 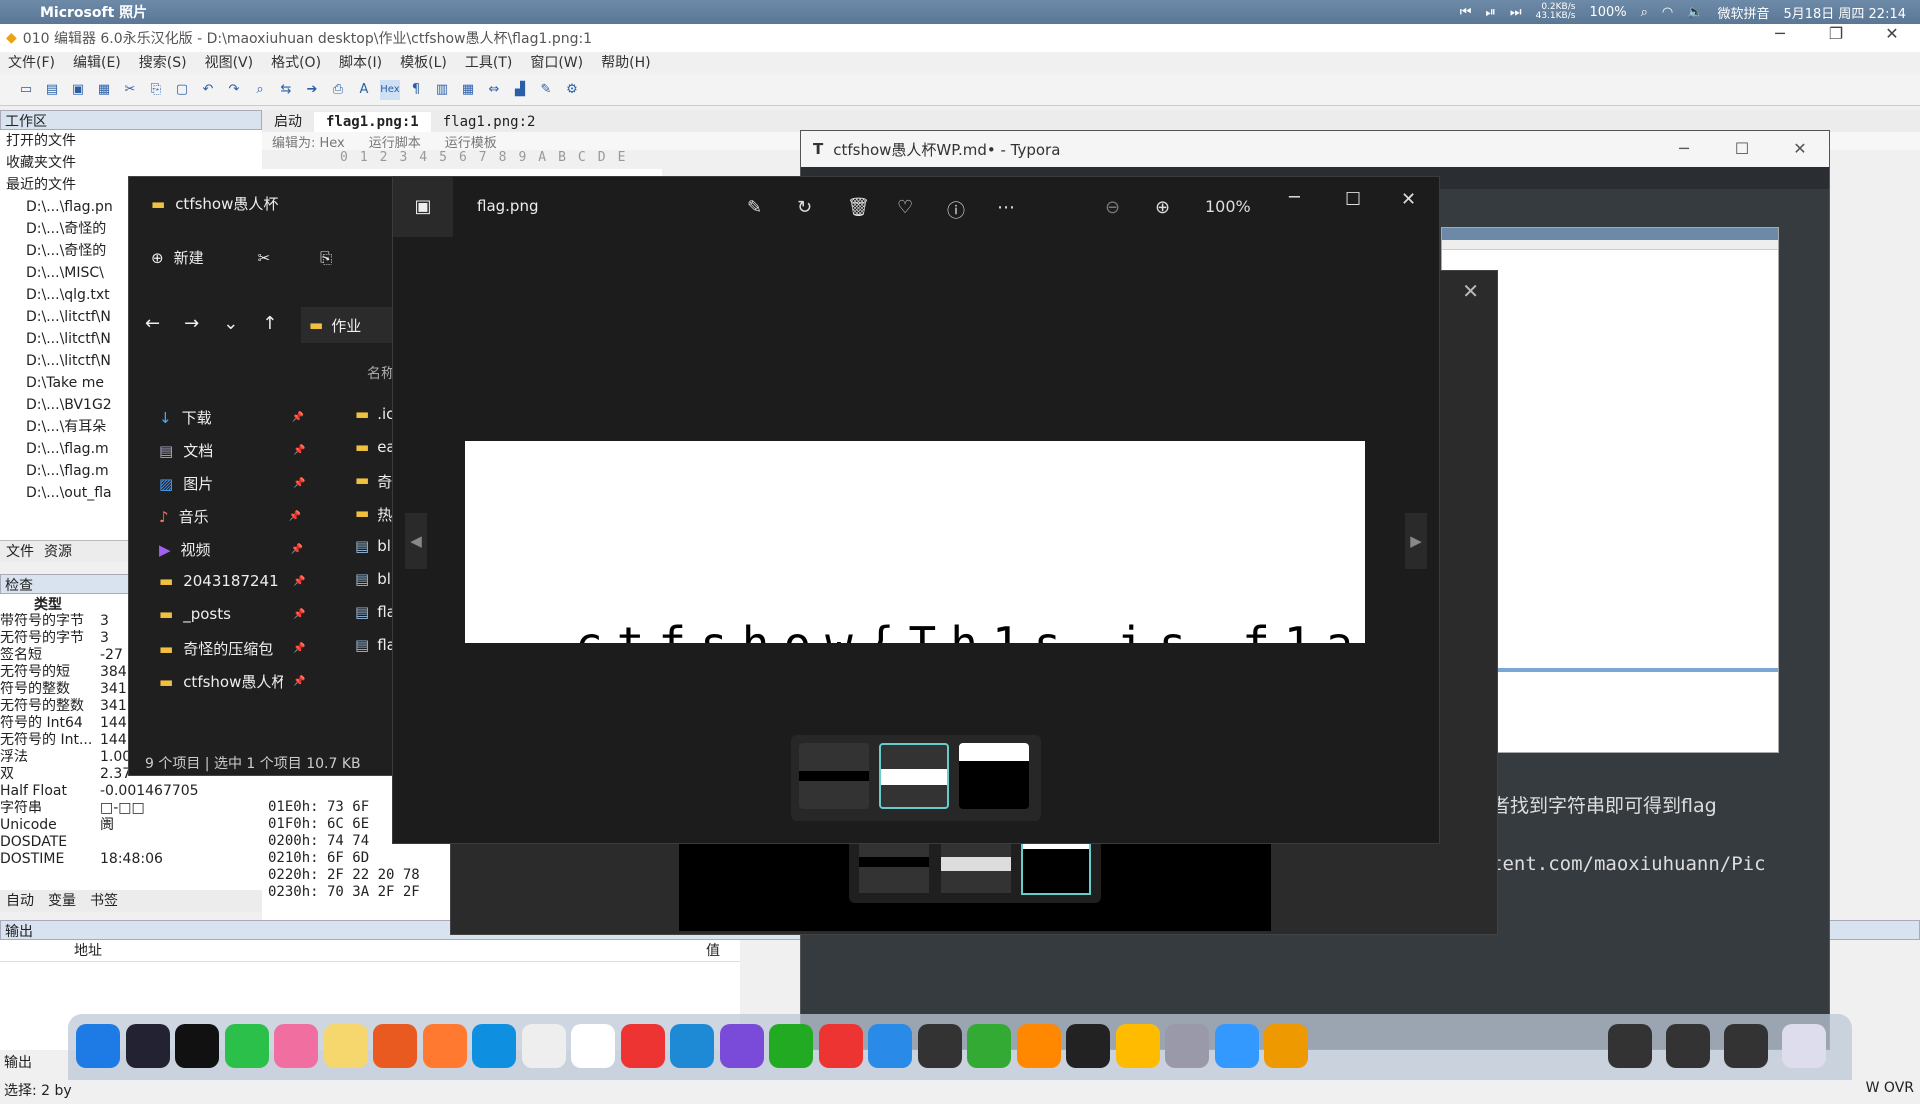 What do you see at coordinates (246, 1046) in the screenshot?
I see `wechat-icon` at bounding box center [246, 1046].